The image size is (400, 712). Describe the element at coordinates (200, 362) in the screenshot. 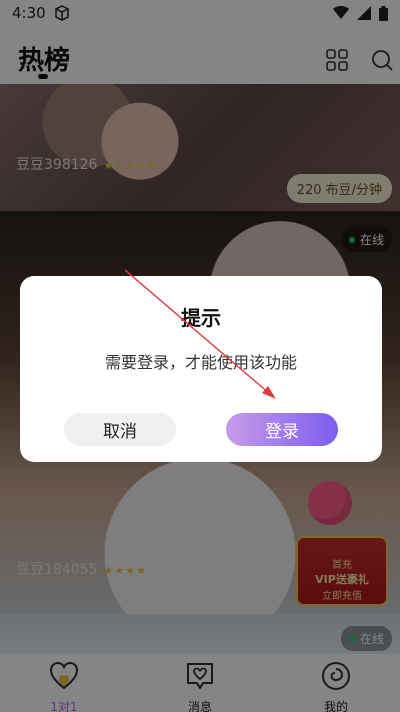

I see `dialog-message: 需要登录，才能使用该功能` at that location.